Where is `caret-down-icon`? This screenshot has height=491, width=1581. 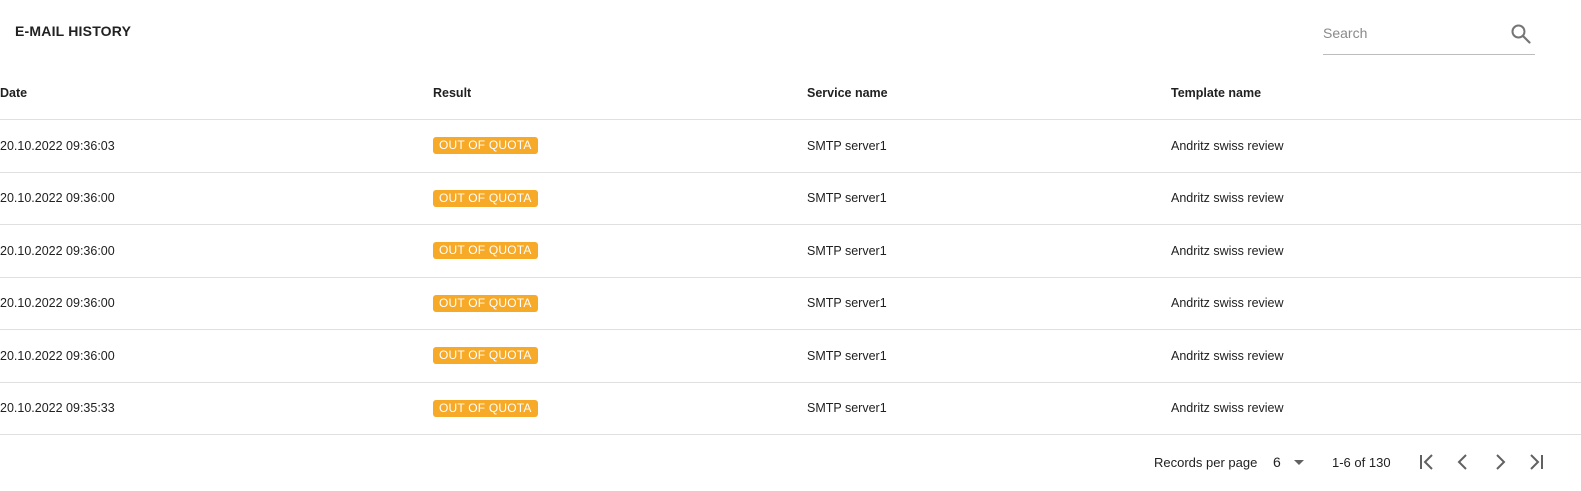
caret-down-icon is located at coordinates (1299, 462).